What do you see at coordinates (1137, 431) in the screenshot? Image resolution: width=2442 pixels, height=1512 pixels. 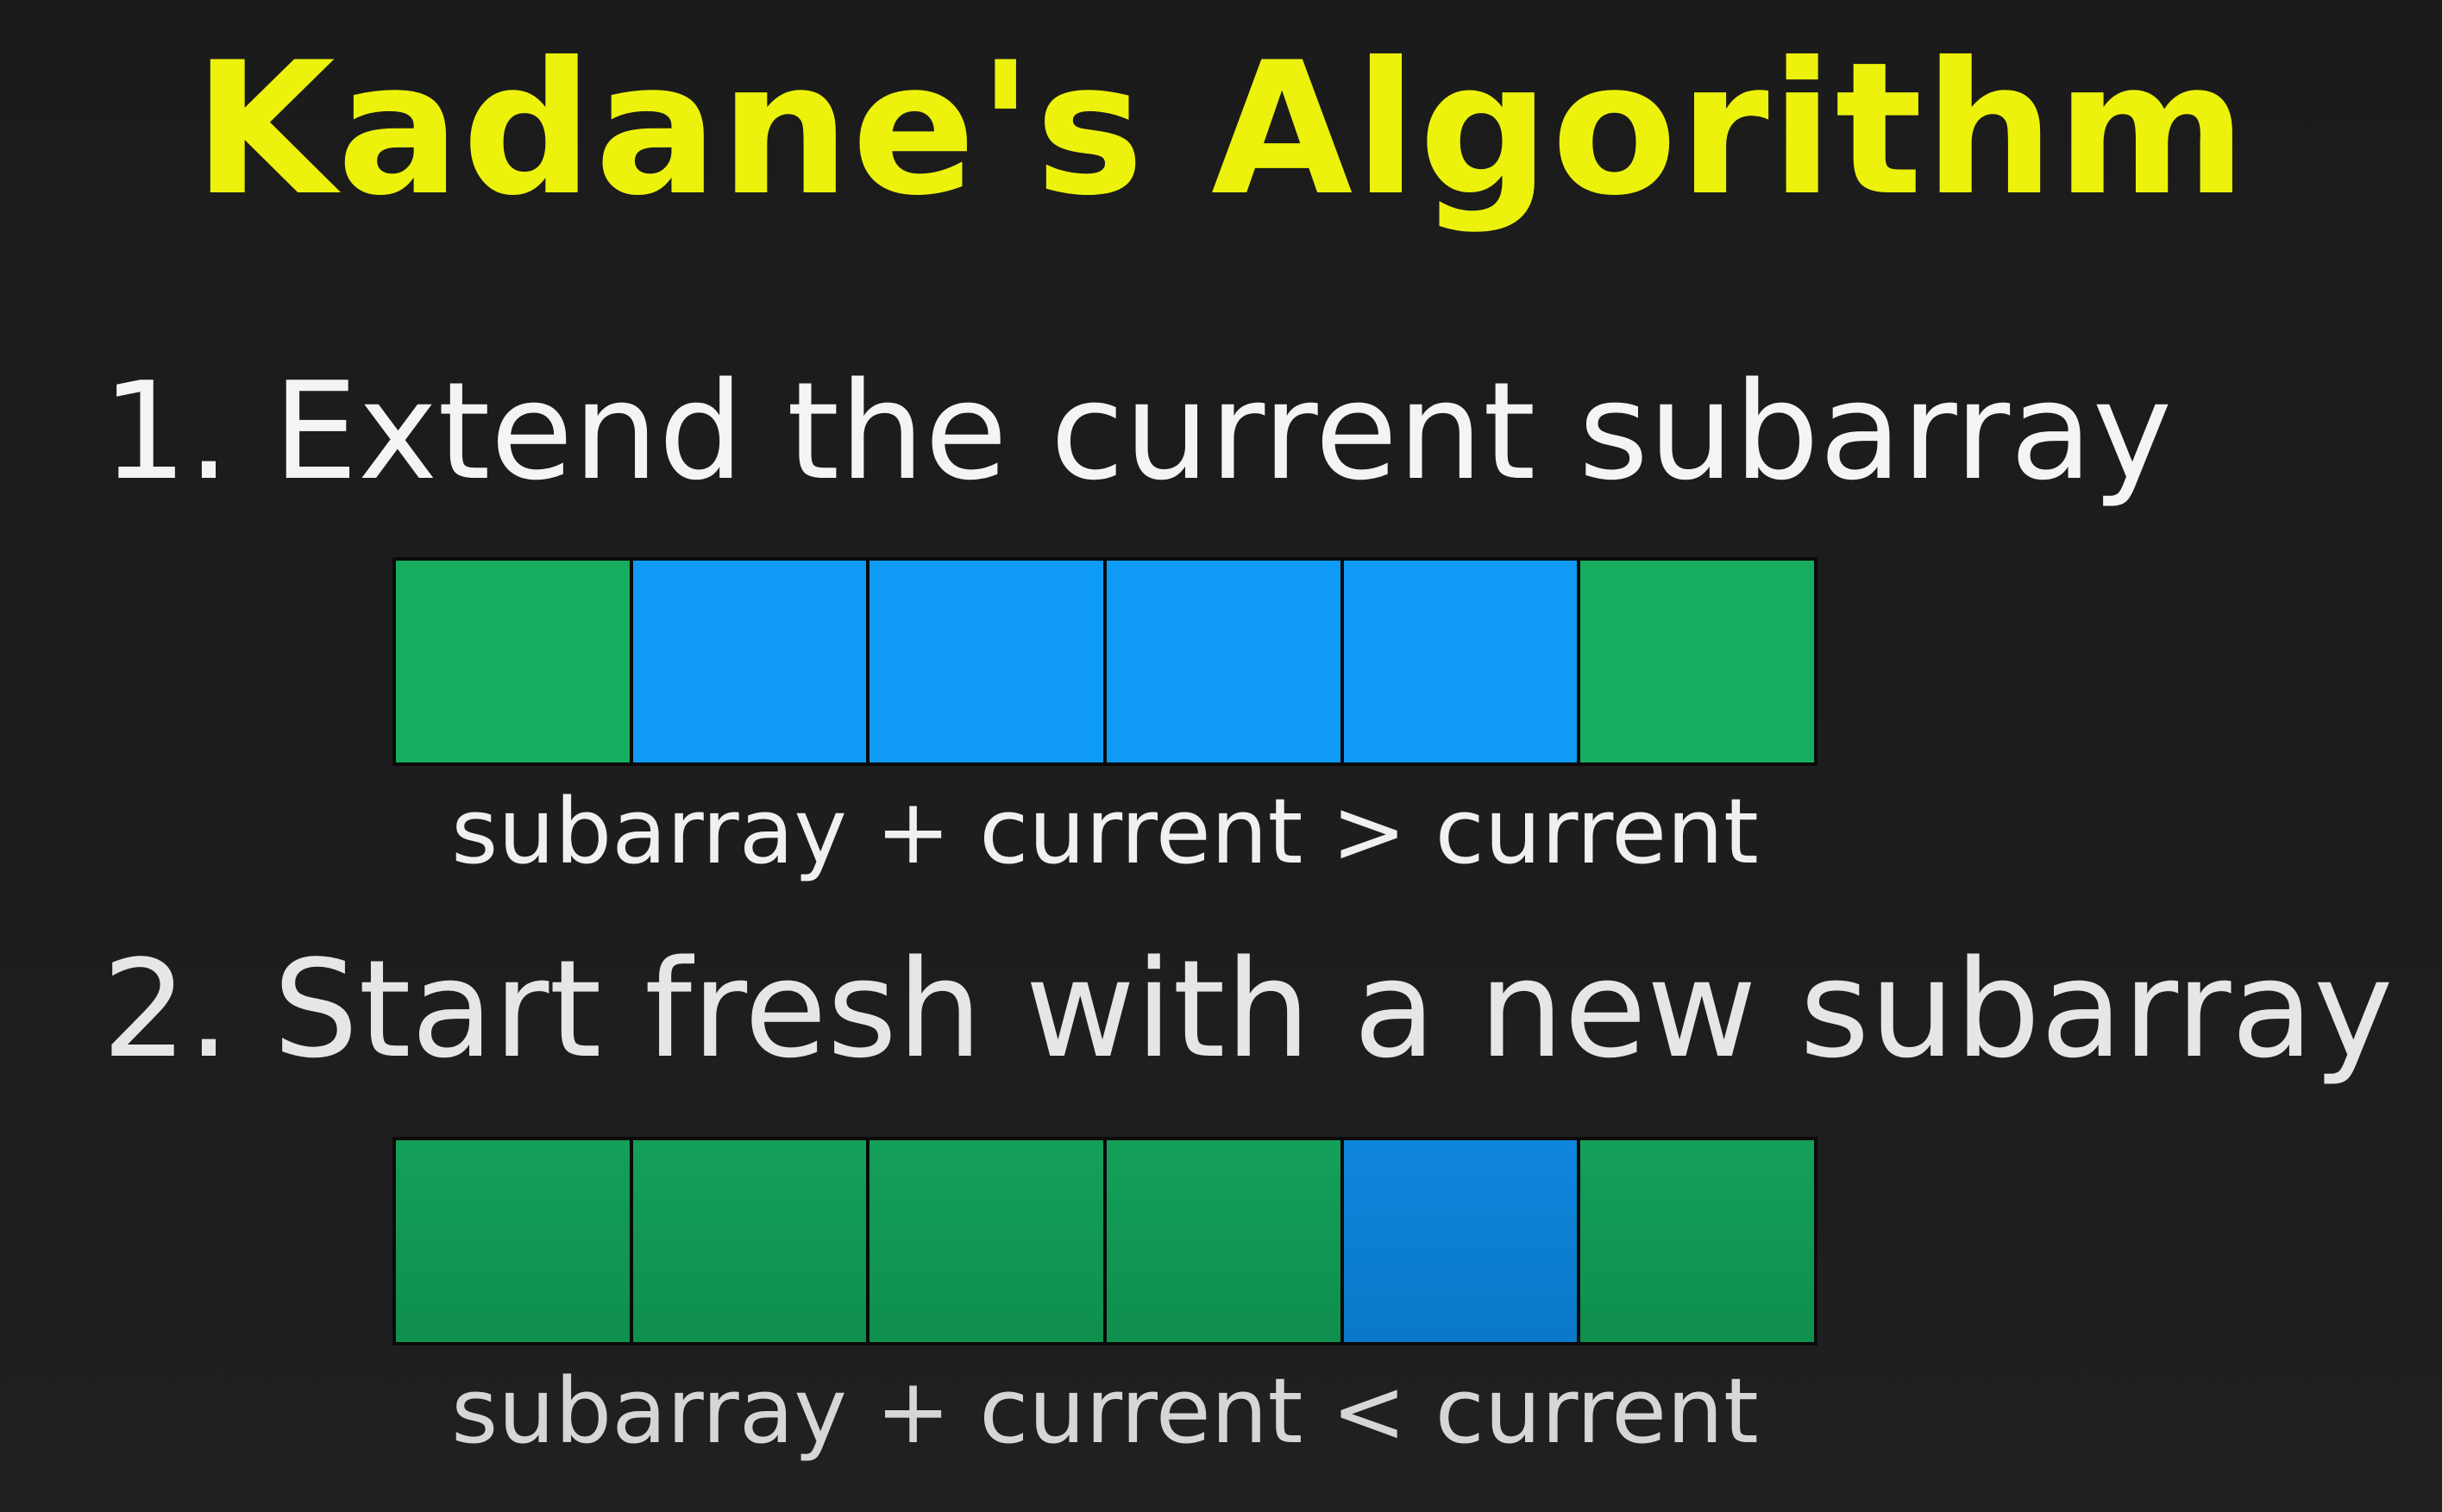 I see `case-1-heading: 1. Extend the current subarray` at bounding box center [1137, 431].